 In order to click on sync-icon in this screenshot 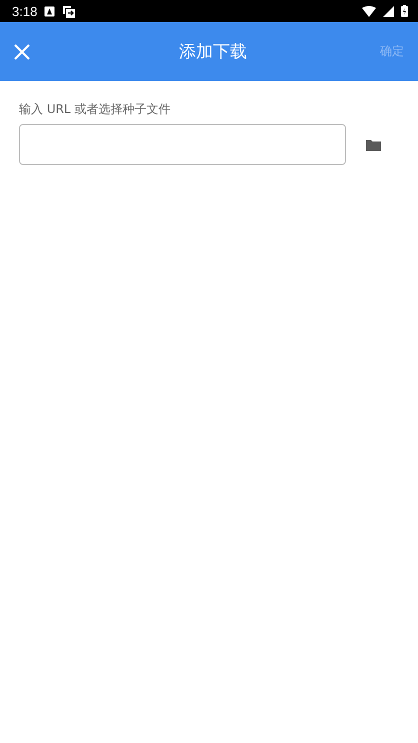, I will do `click(69, 11)`.